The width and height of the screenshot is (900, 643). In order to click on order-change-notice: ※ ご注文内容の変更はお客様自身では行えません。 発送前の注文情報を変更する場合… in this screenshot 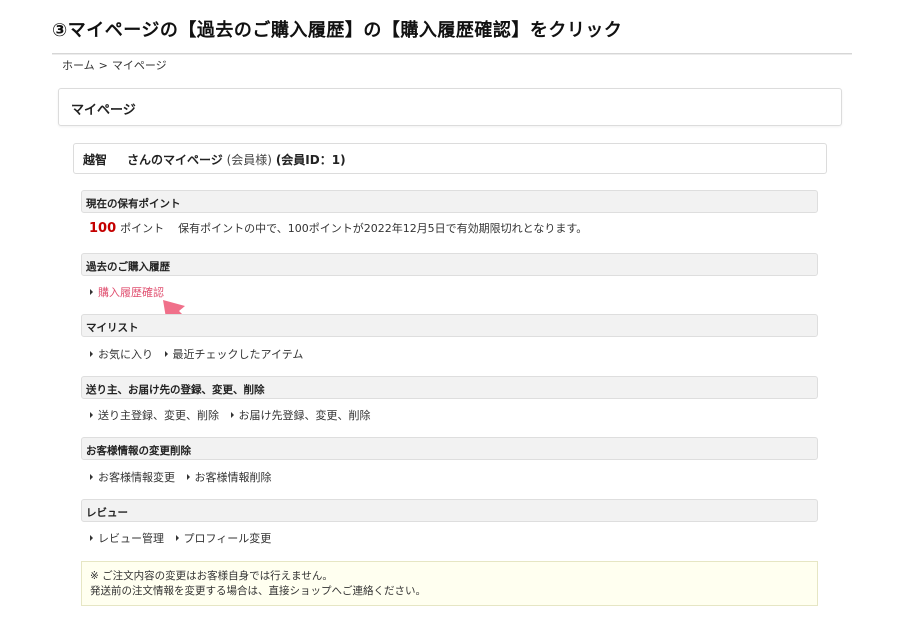, I will do `click(449, 583)`.